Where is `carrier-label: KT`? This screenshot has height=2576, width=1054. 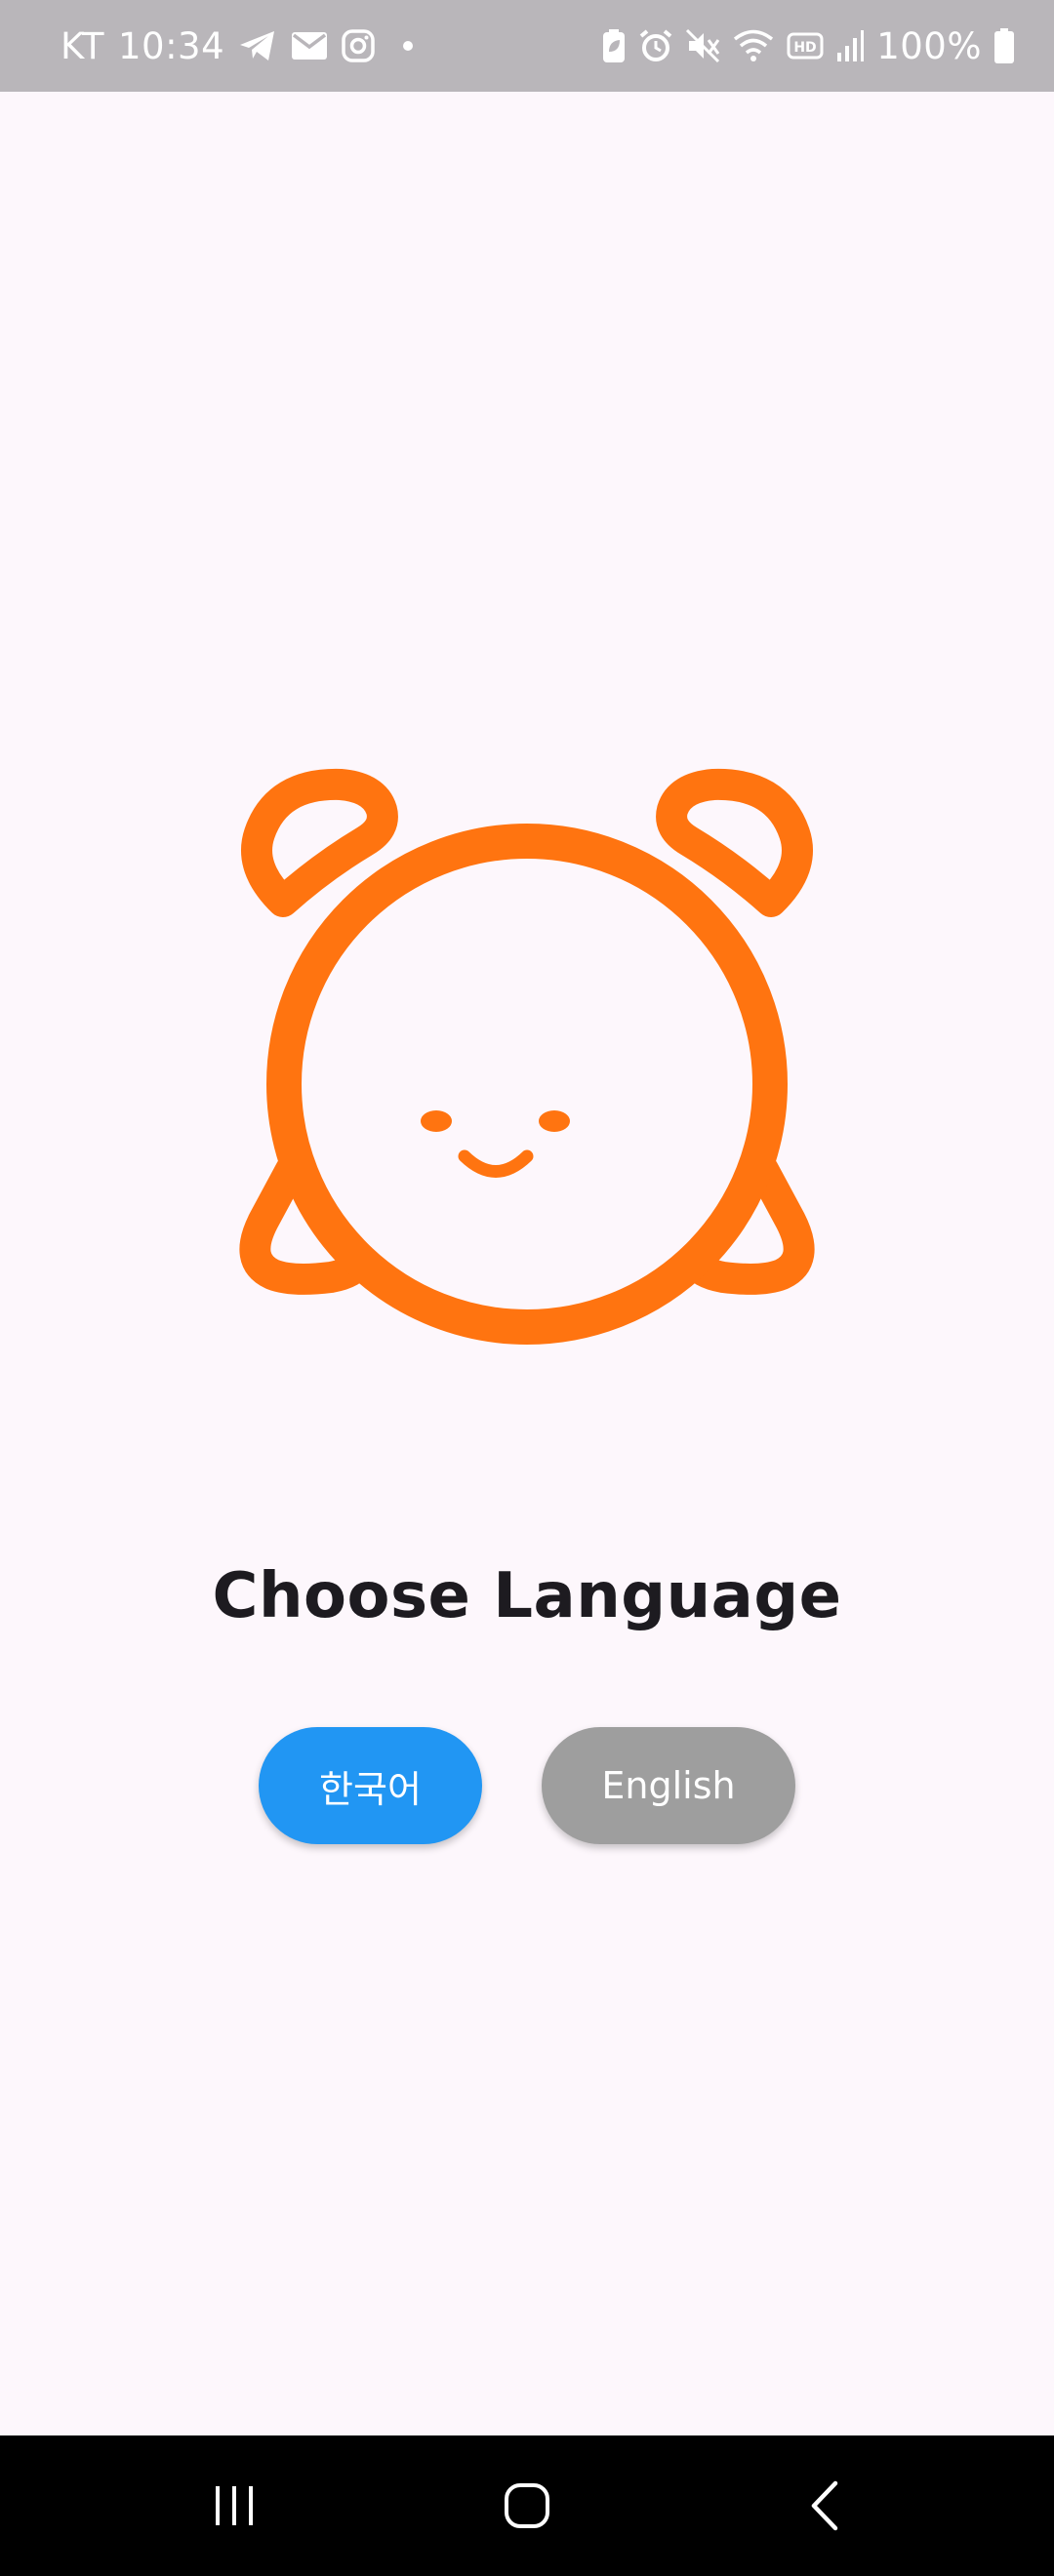
carrier-label: KT is located at coordinates (82, 45).